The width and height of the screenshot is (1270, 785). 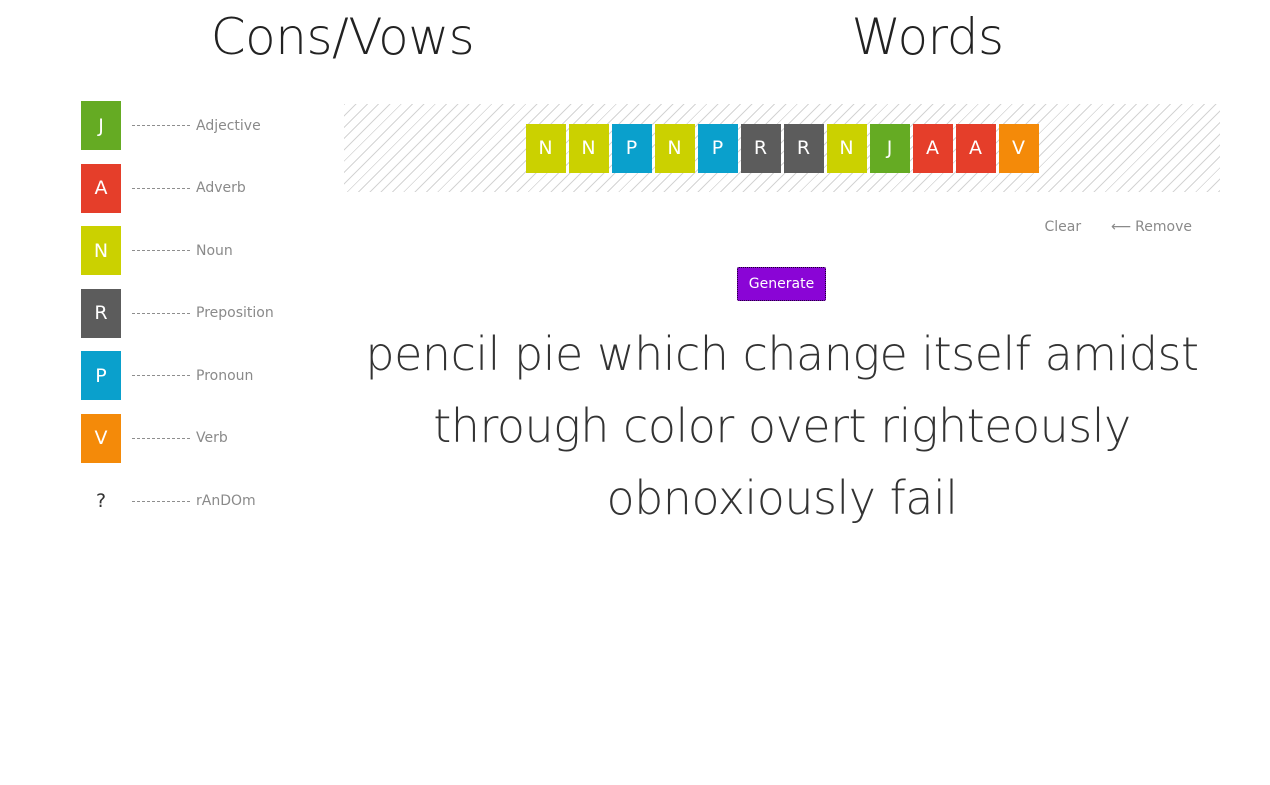 I want to click on verb-tile: V, so click(x=101, y=438).